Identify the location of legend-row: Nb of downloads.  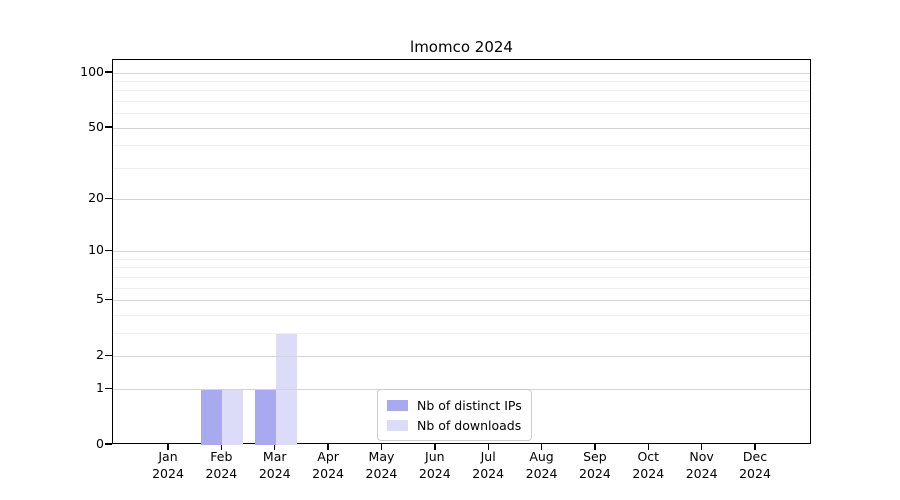
(454, 425).